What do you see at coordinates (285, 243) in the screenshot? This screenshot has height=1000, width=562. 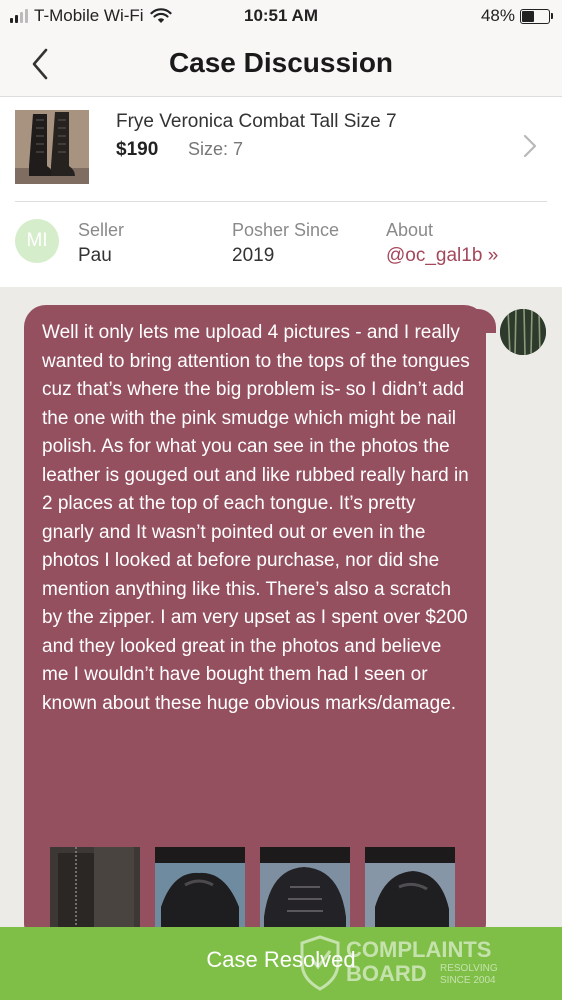 I see `posher-since-info: Posher Since 2019` at bounding box center [285, 243].